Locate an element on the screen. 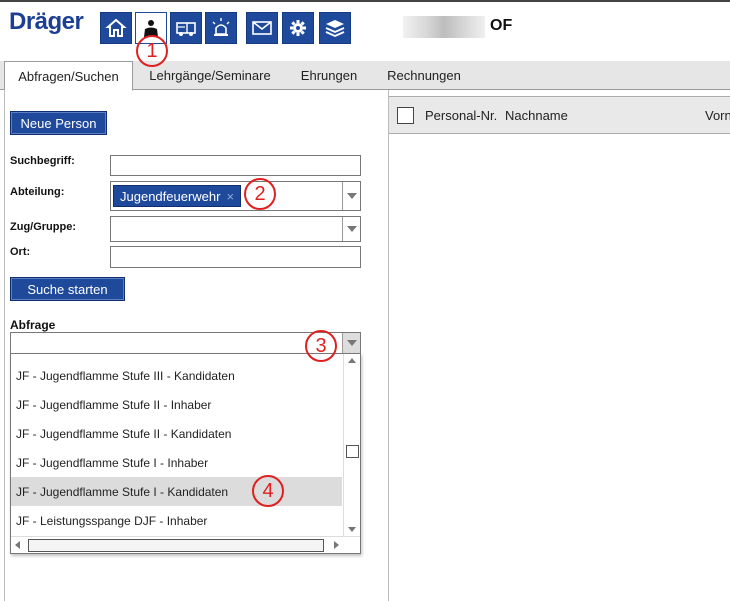 This screenshot has width=730, height=601. results-grid-header: Personal-Nr. Nachname Vorn is located at coordinates (559, 115).